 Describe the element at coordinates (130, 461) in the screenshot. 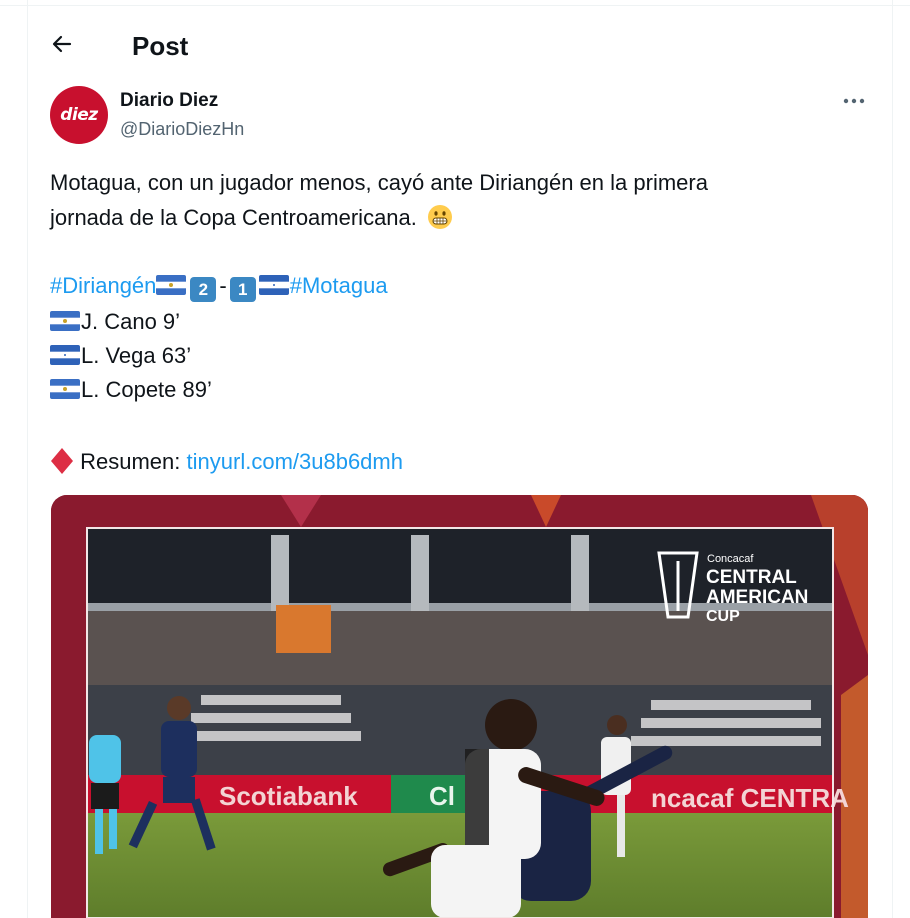

I see `summary-label: Resumen:` at that location.